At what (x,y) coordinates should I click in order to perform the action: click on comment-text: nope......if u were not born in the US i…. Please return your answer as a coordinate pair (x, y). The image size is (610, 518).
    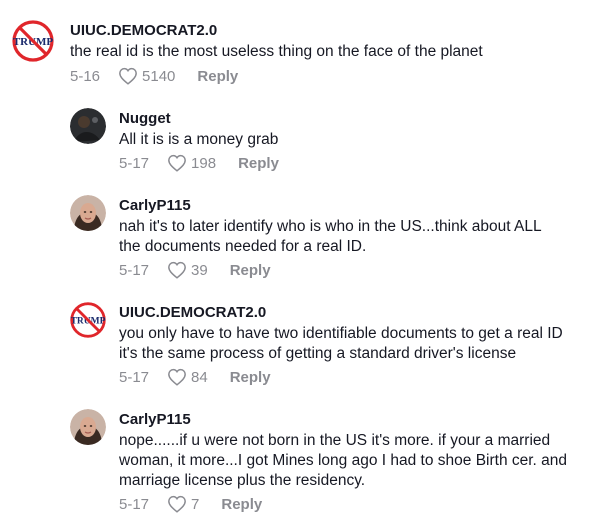
    Looking at the image, I should click on (335, 440).